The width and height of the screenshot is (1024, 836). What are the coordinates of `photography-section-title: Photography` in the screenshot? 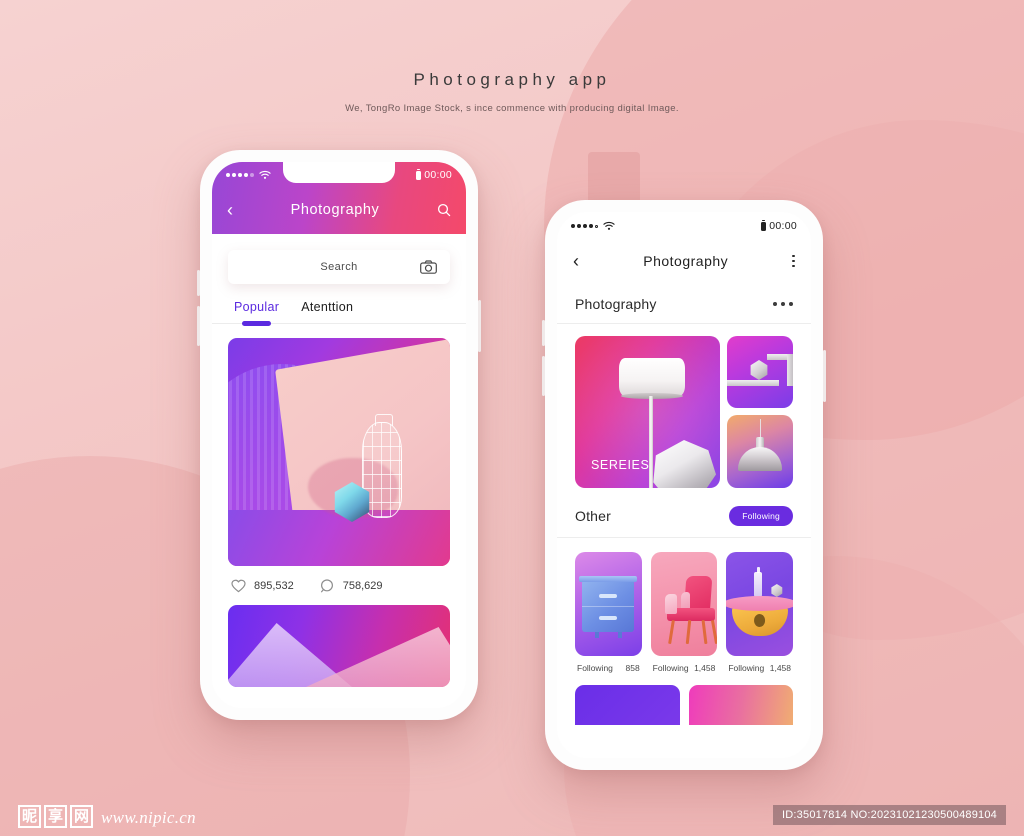 It's located at (616, 304).